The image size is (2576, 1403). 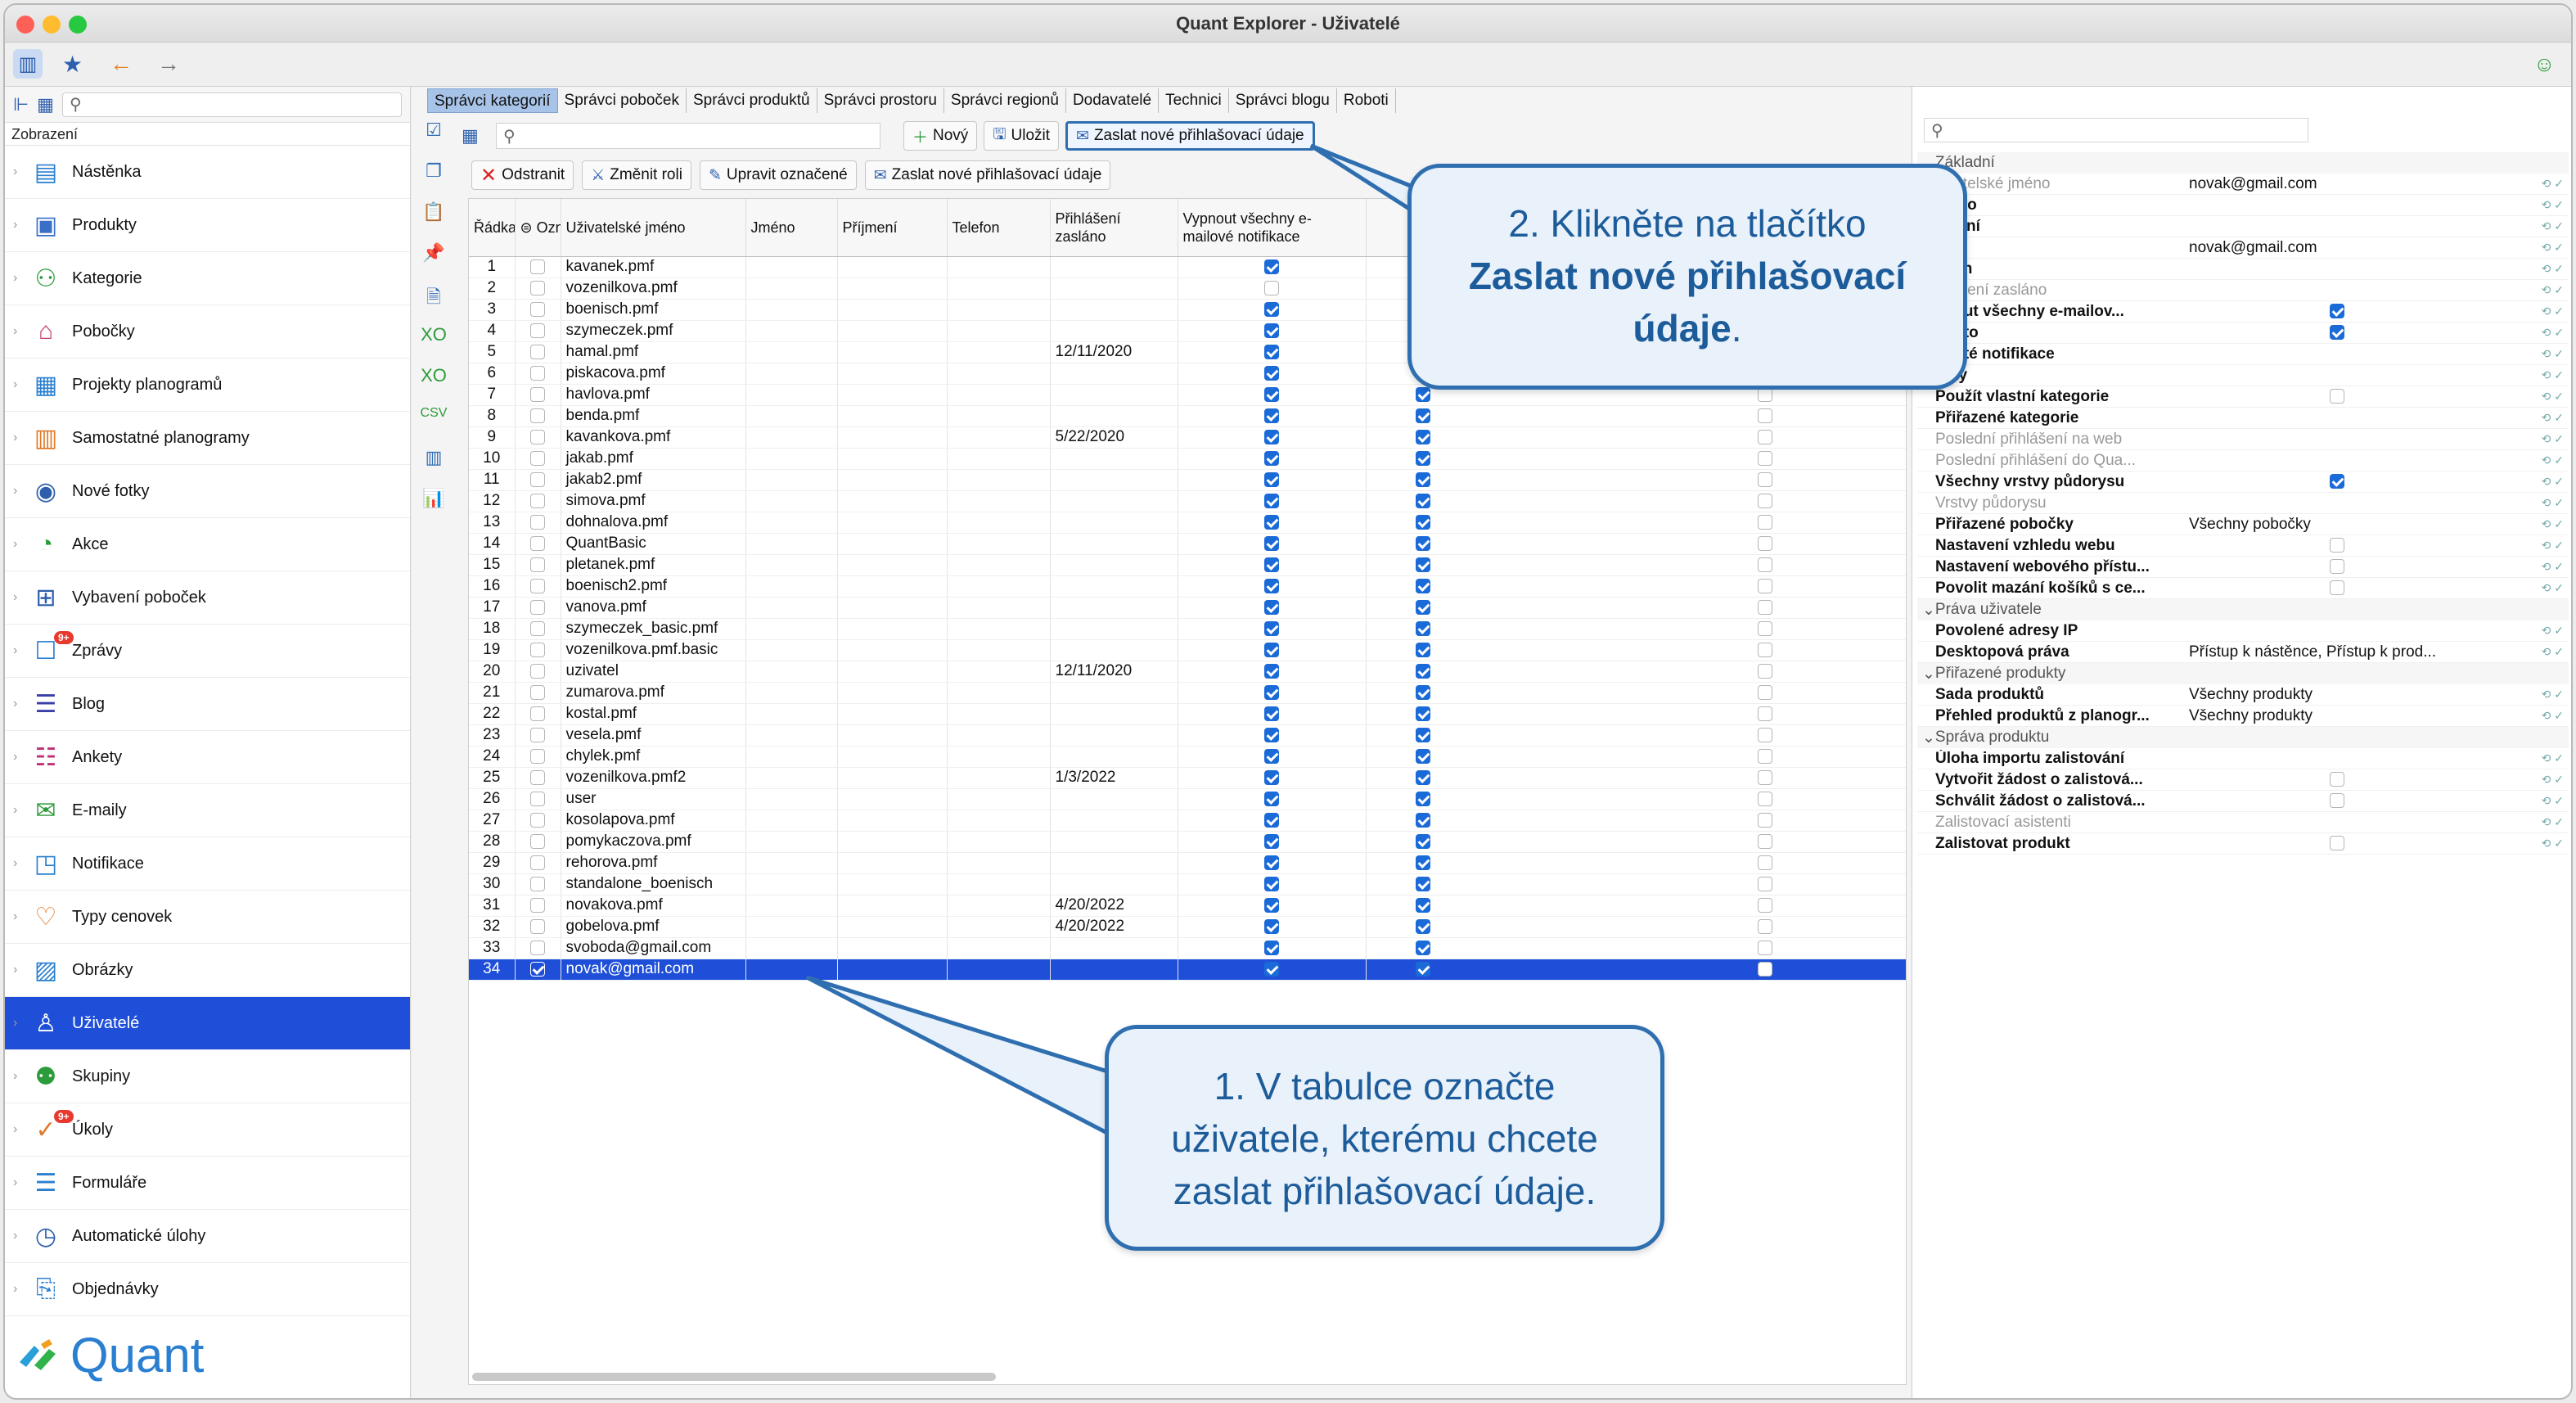 What do you see at coordinates (1272, 228) in the screenshot?
I see `col-disable-notifications: Vypnout všechny e-mailové notifikace` at bounding box center [1272, 228].